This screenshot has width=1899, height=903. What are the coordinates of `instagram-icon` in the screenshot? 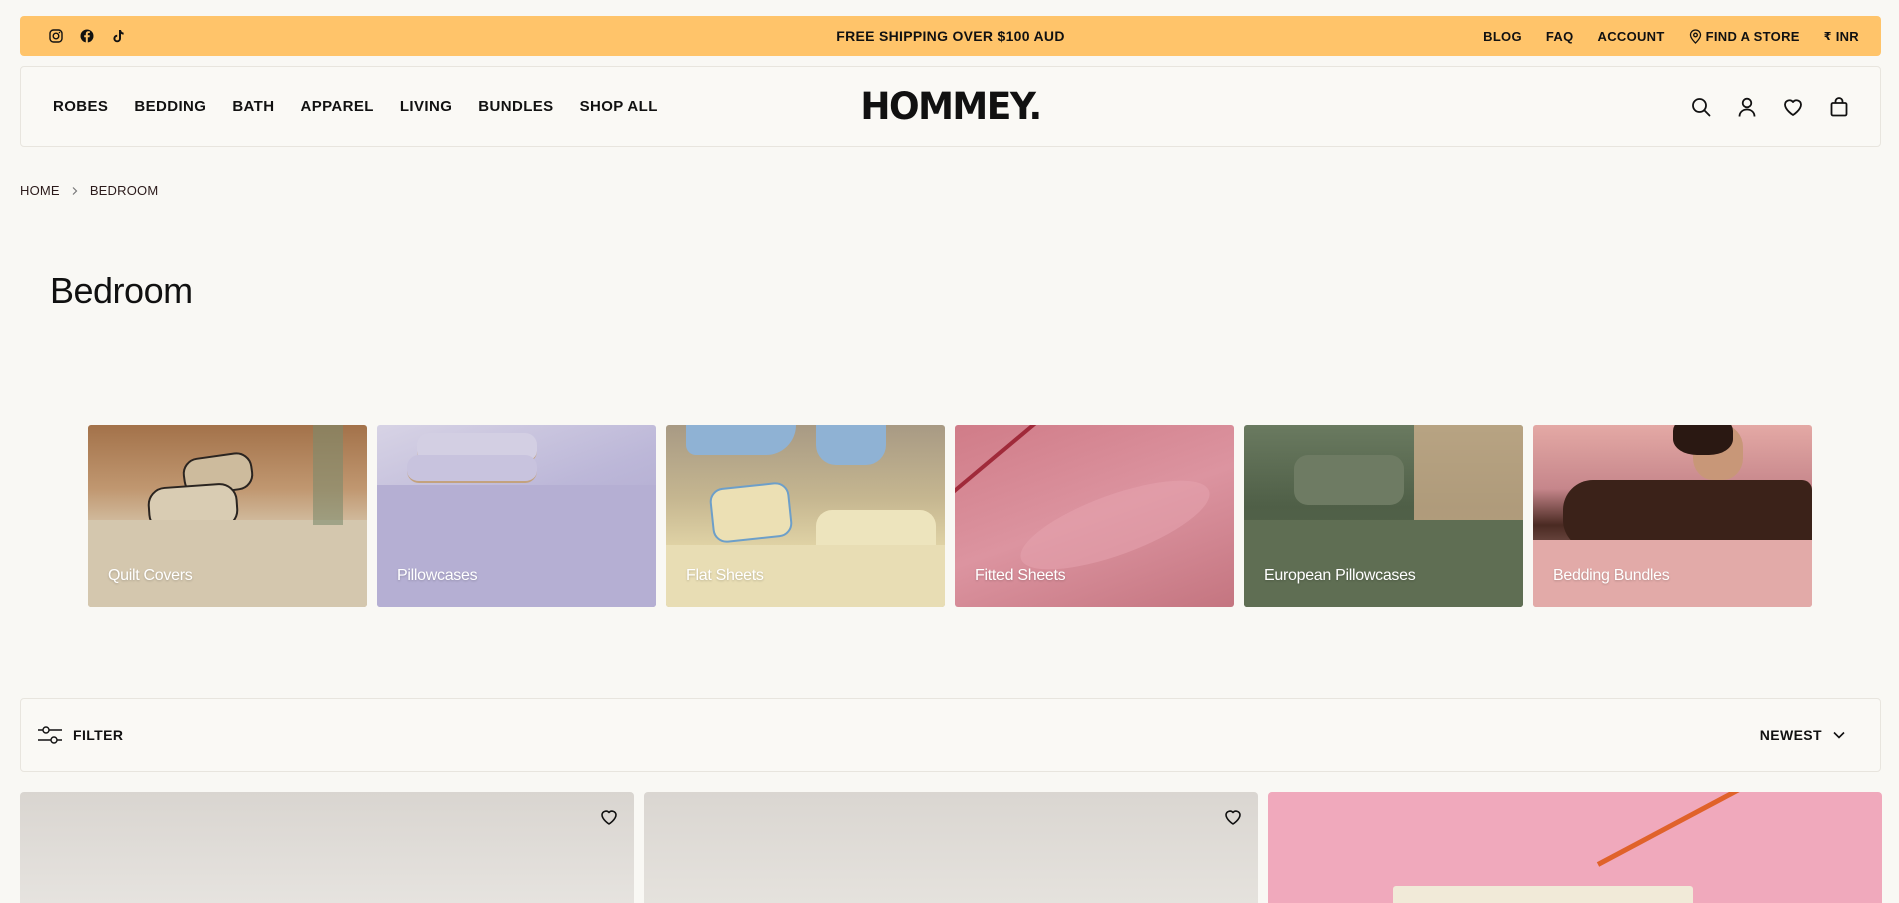 It's located at (56, 36).